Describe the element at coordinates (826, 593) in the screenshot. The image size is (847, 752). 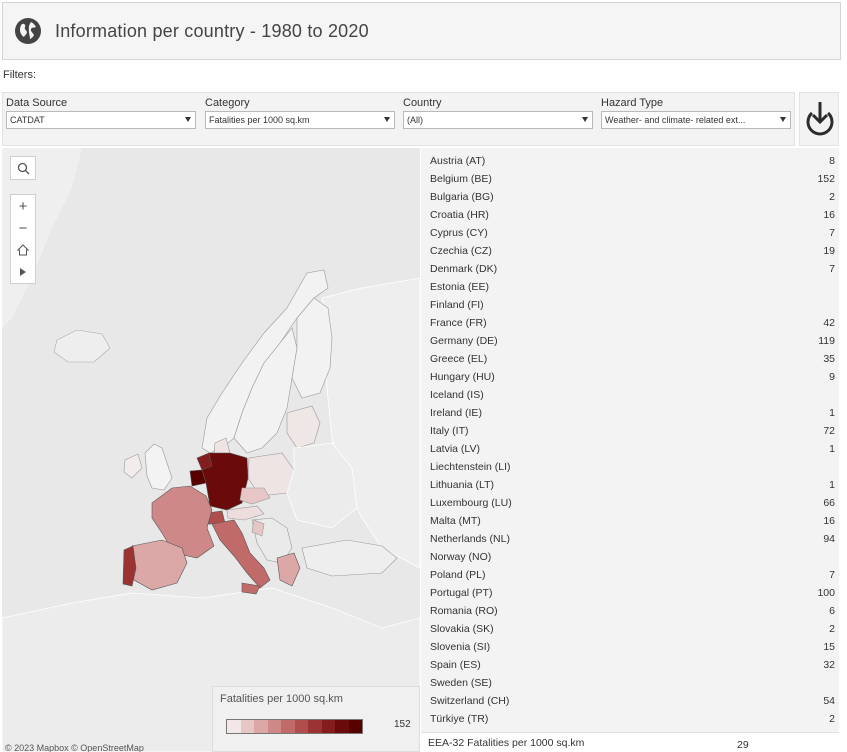
I see `country-value: 100` at that location.